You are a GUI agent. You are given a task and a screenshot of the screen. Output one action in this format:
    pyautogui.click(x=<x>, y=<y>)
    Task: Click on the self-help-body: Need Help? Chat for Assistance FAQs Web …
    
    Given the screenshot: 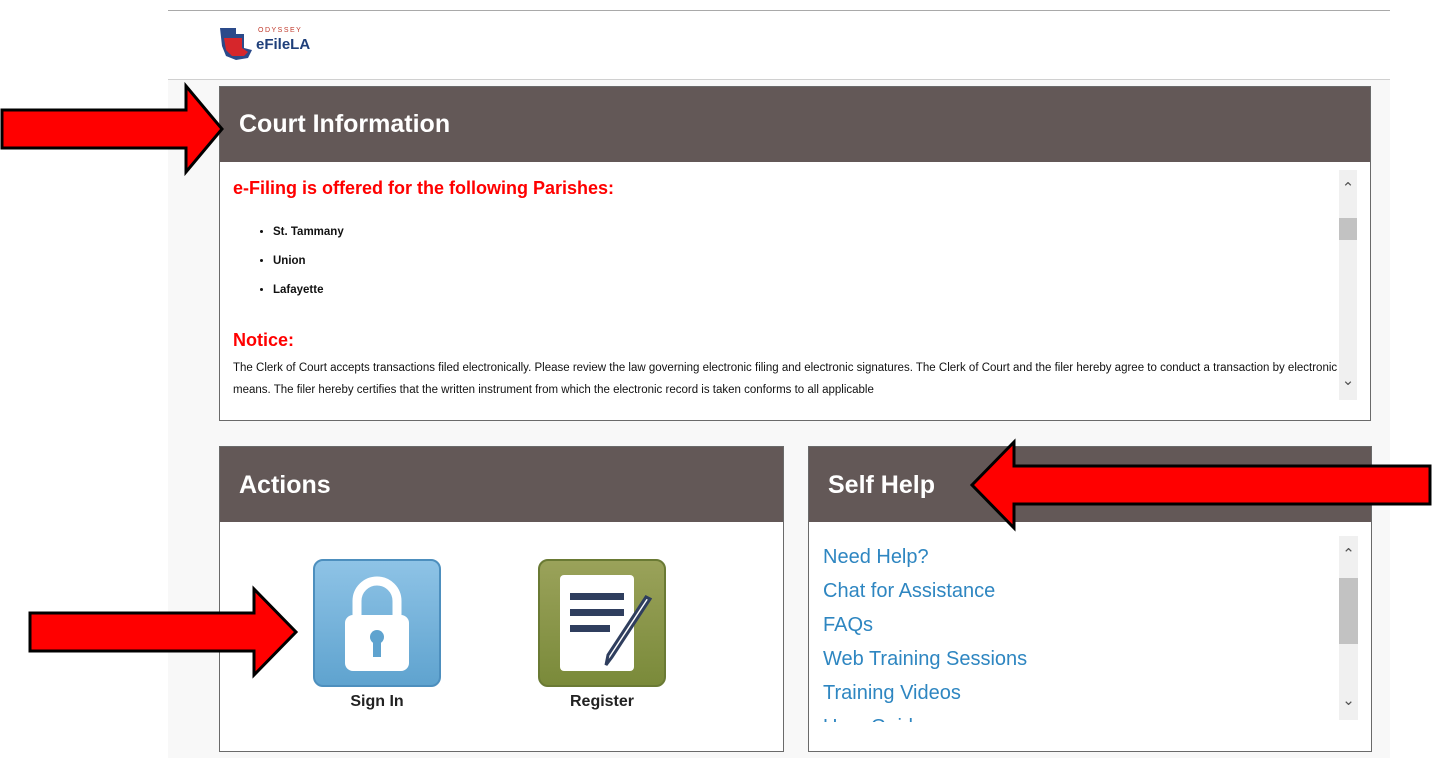 What is the action you would take?
    pyautogui.click(x=1090, y=636)
    